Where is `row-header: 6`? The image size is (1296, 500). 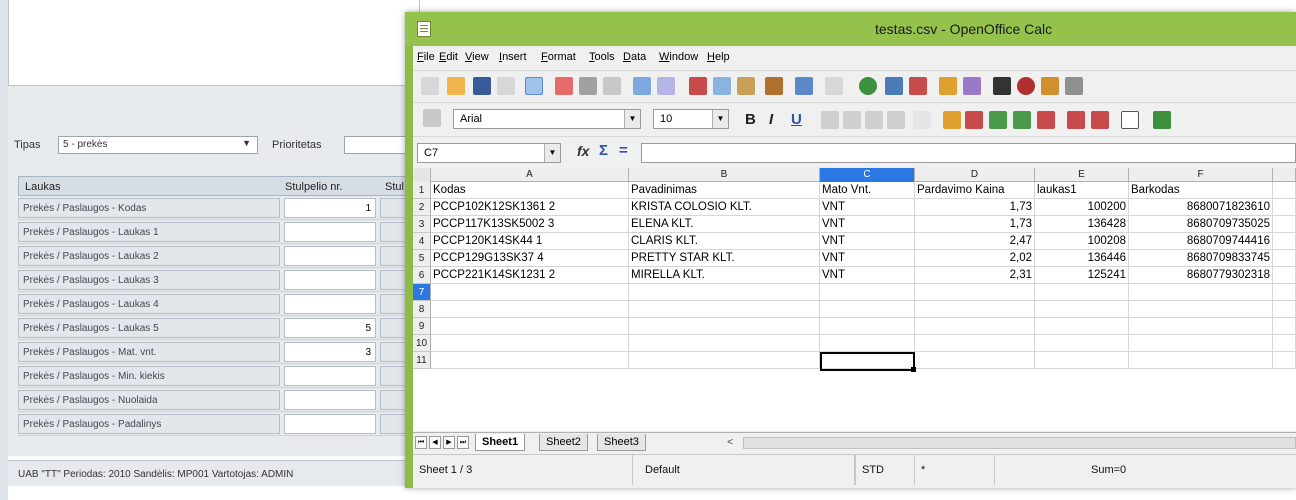 row-header: 6 is located at coordinates (422, 275).